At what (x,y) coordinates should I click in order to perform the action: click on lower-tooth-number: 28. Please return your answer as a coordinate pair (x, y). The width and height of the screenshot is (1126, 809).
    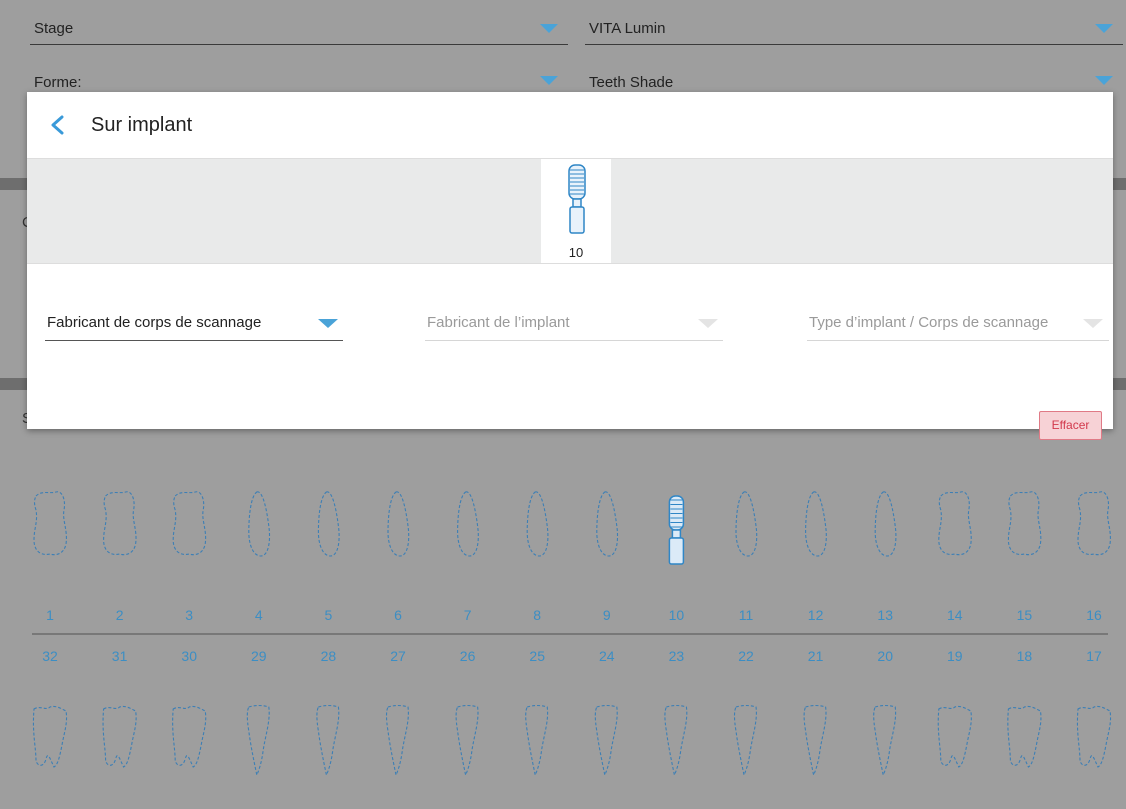
    Looking at the image, I should click on (329, 656).